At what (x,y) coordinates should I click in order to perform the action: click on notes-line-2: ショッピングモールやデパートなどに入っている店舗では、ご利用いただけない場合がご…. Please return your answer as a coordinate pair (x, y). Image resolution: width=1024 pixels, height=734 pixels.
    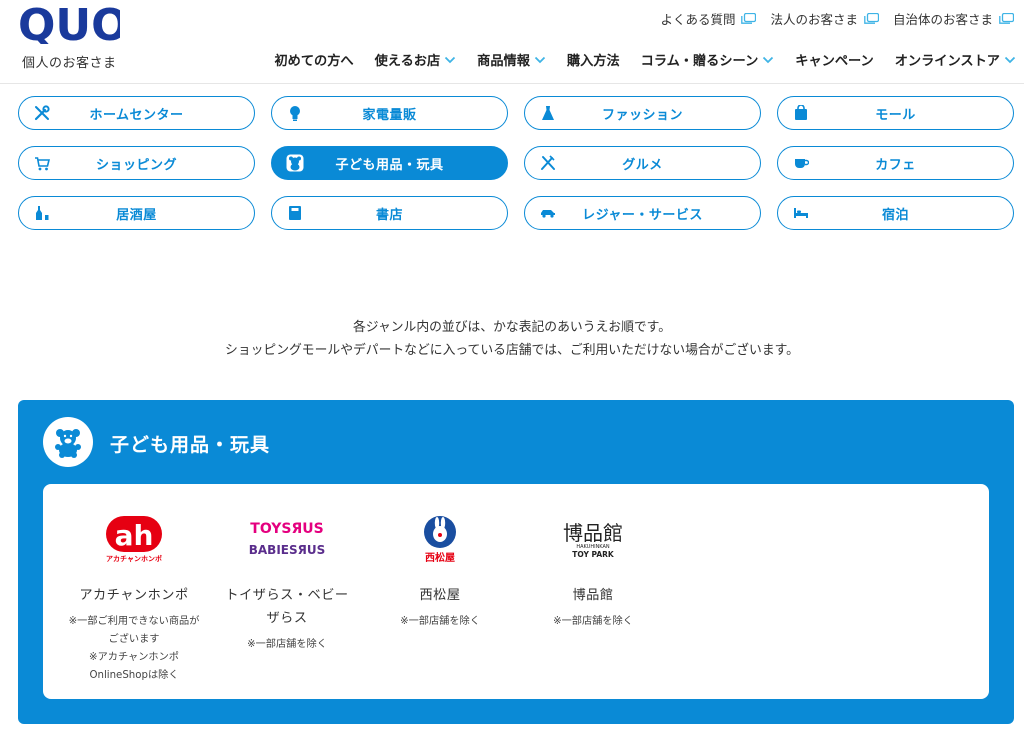
    Looking at the image, I should click on (512, 350).